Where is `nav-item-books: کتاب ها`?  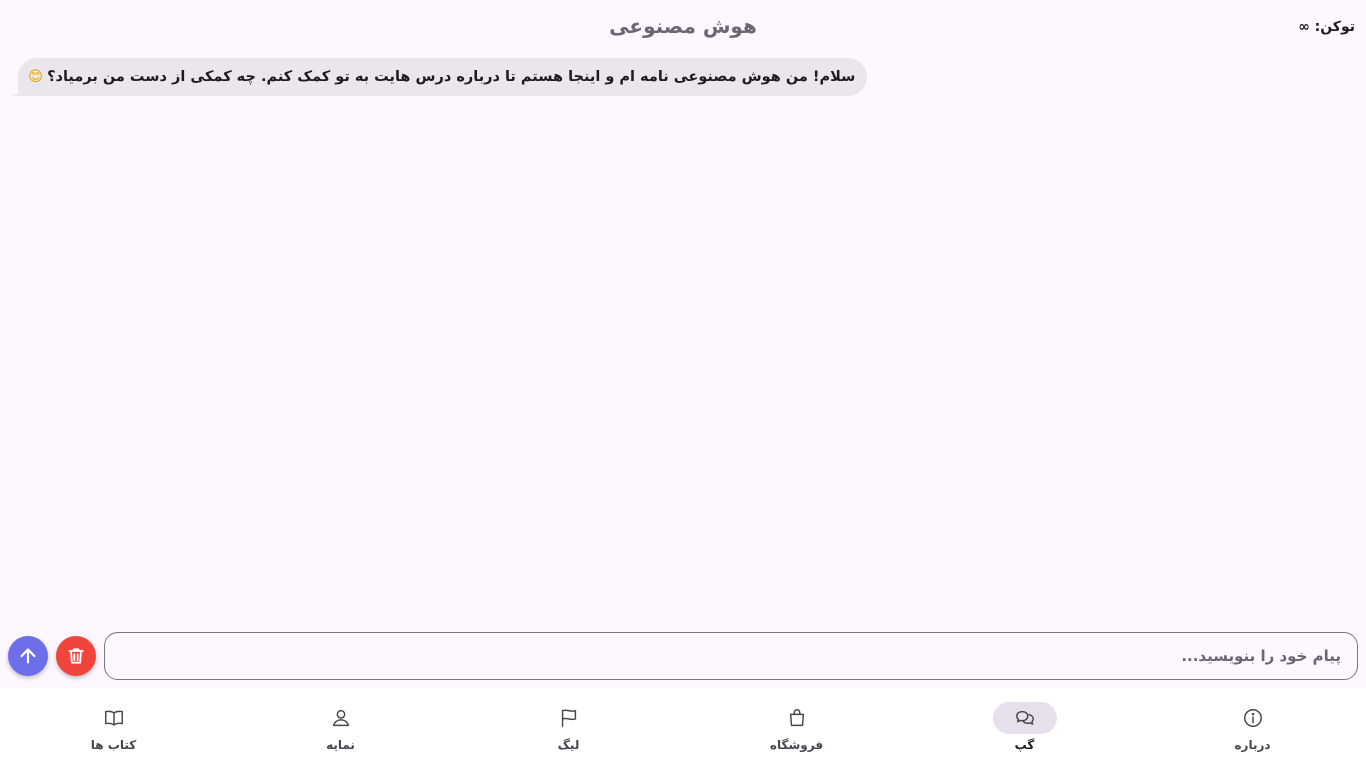
nav-item-books: کتاب ها is located at coordinates (113, 728).